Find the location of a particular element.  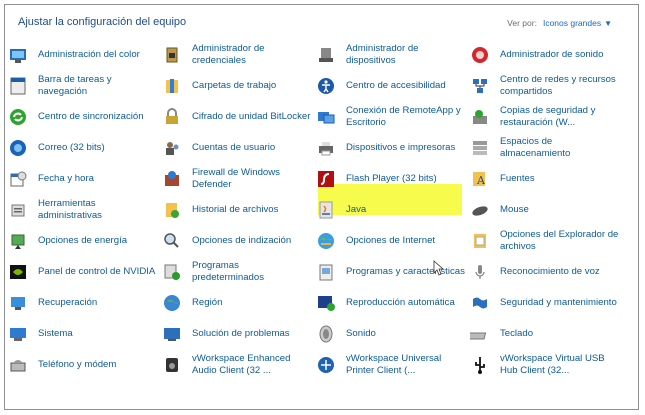

control-panel-item: Firewall de Windows Defender is located at coordinates (237, 179).